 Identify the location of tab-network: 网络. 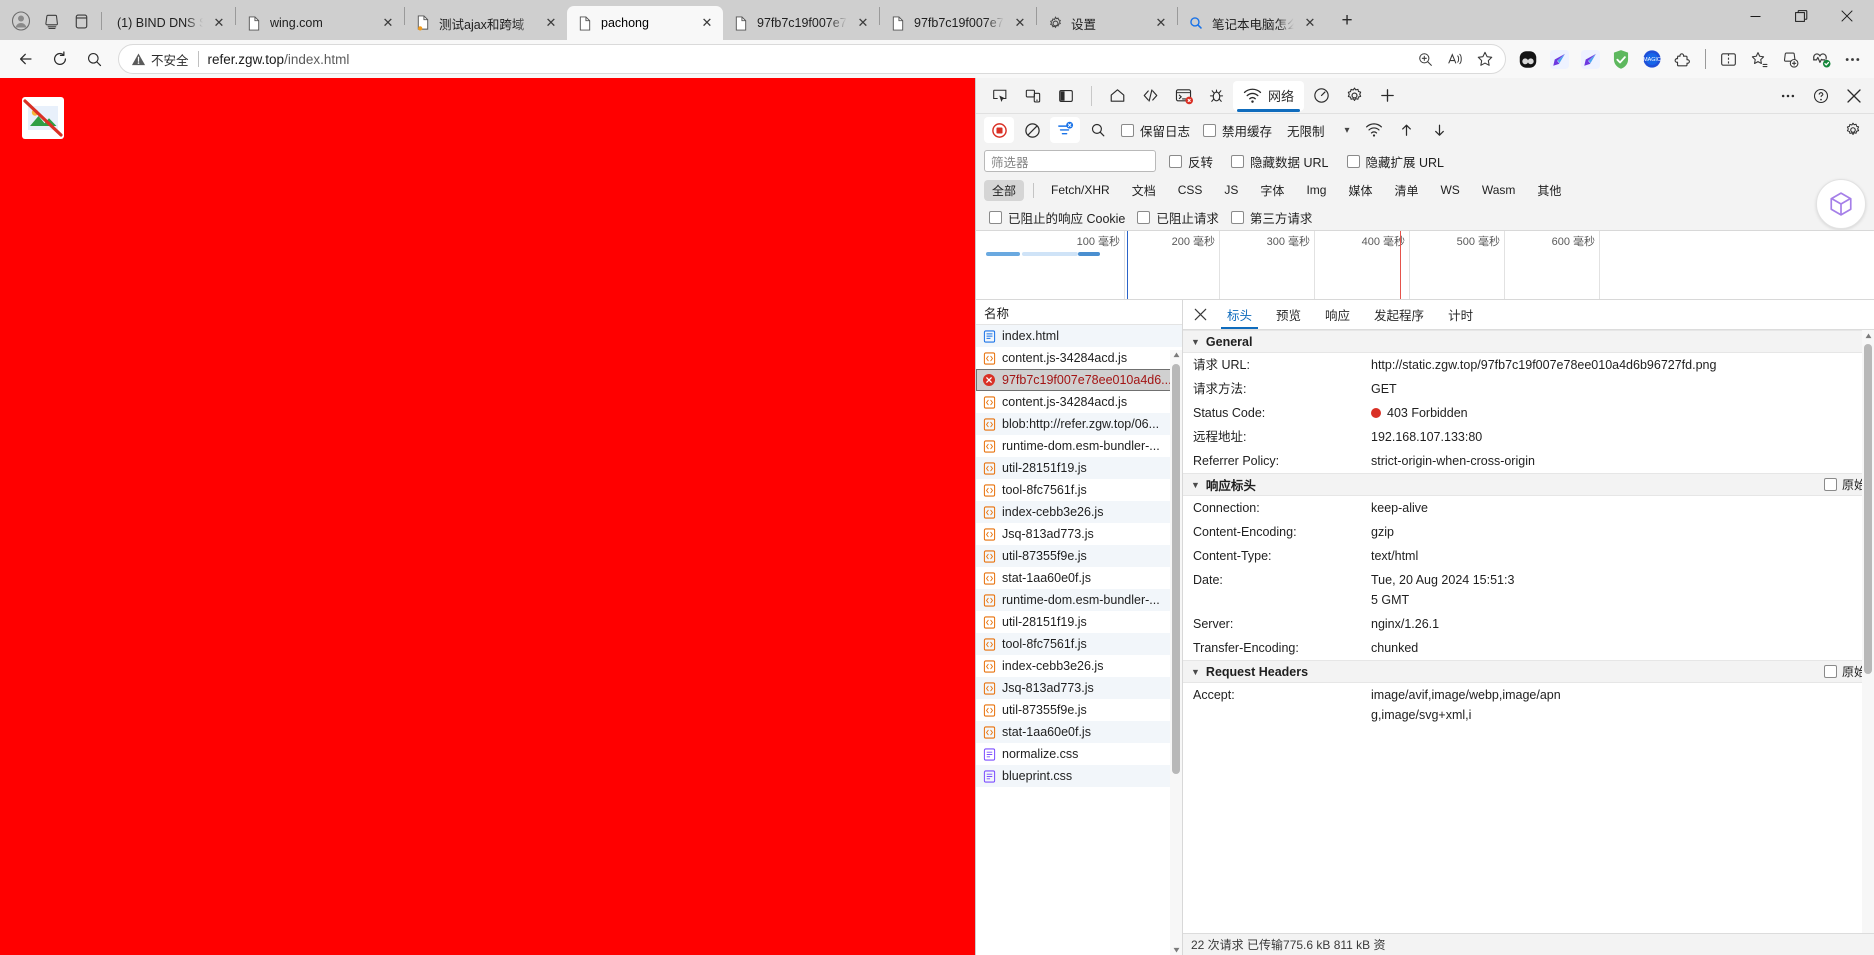
(1269, 96).